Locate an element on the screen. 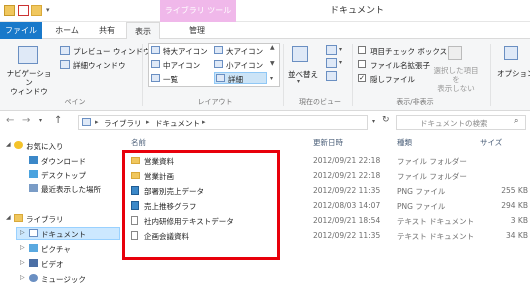 Image resolution: width=530 pixels, height=300 pixels. recent-places-icon is located at coordinates (33, 188).